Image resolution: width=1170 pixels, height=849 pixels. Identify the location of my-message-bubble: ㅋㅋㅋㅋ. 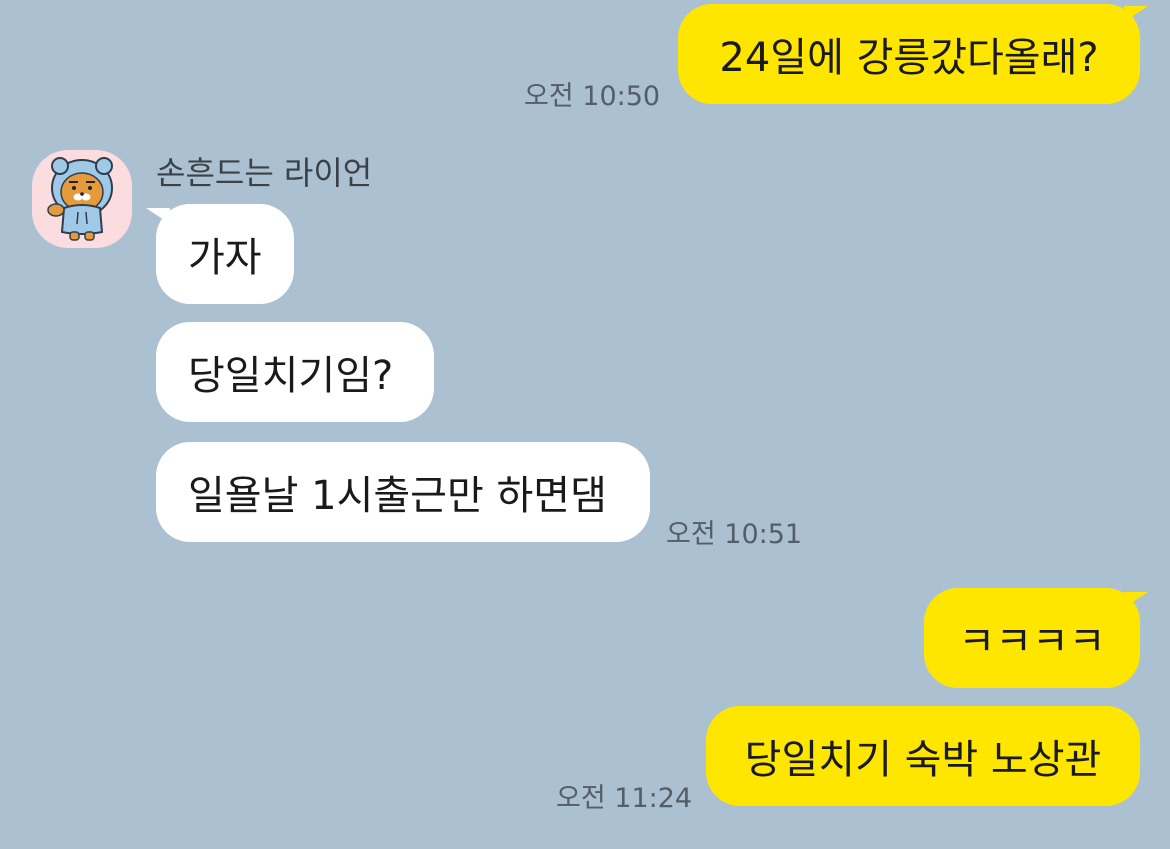
(1032, 638).